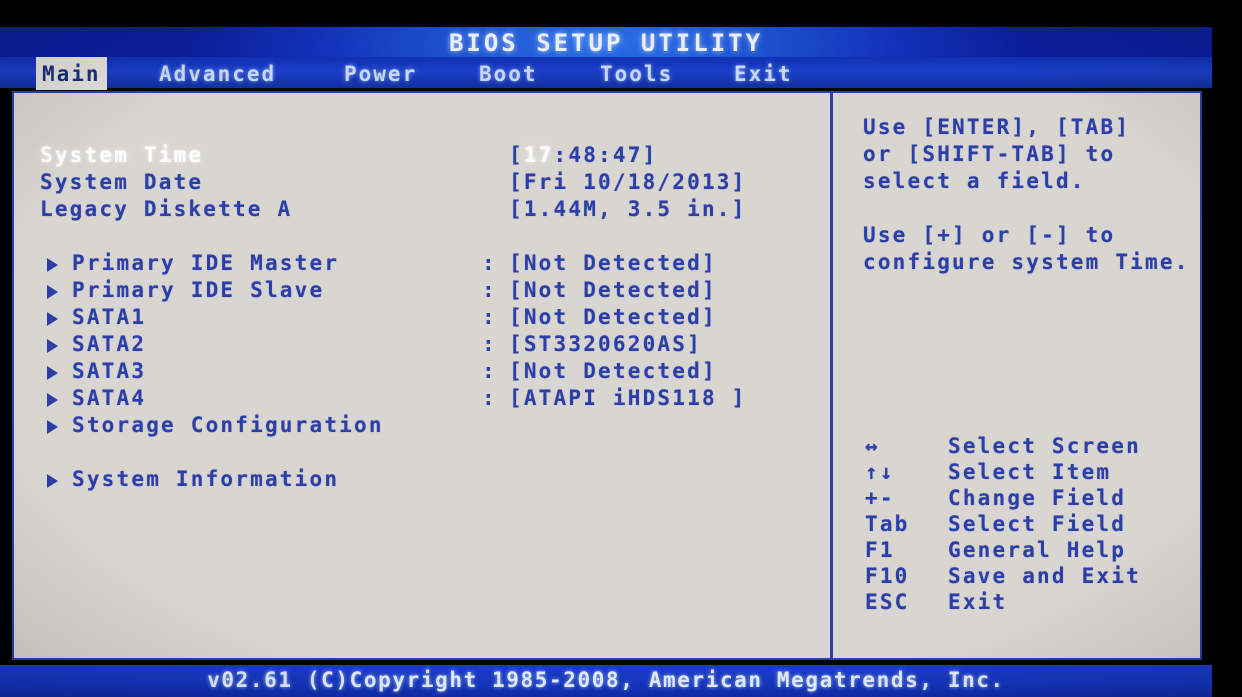  I want to click on key-legend-row: Tab Select Field, so click(1018, 525).